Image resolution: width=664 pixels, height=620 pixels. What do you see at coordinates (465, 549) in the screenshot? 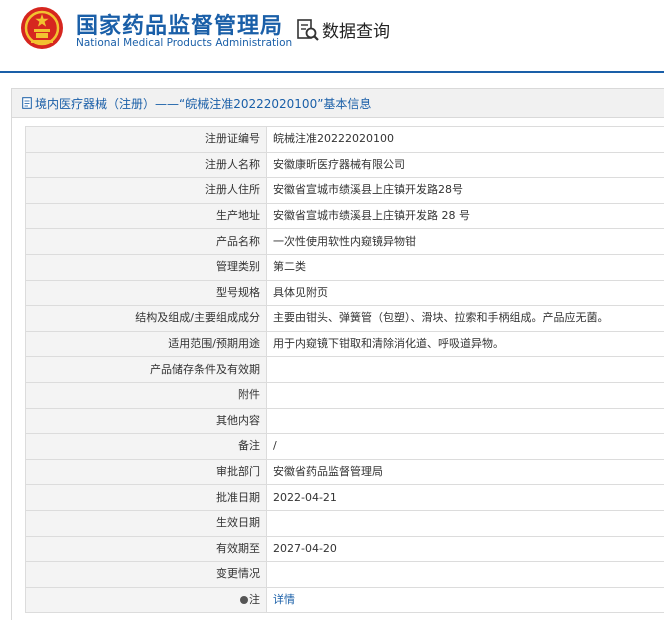
I see `field-value: 2027-04-20` at bounding box center [465, 549].